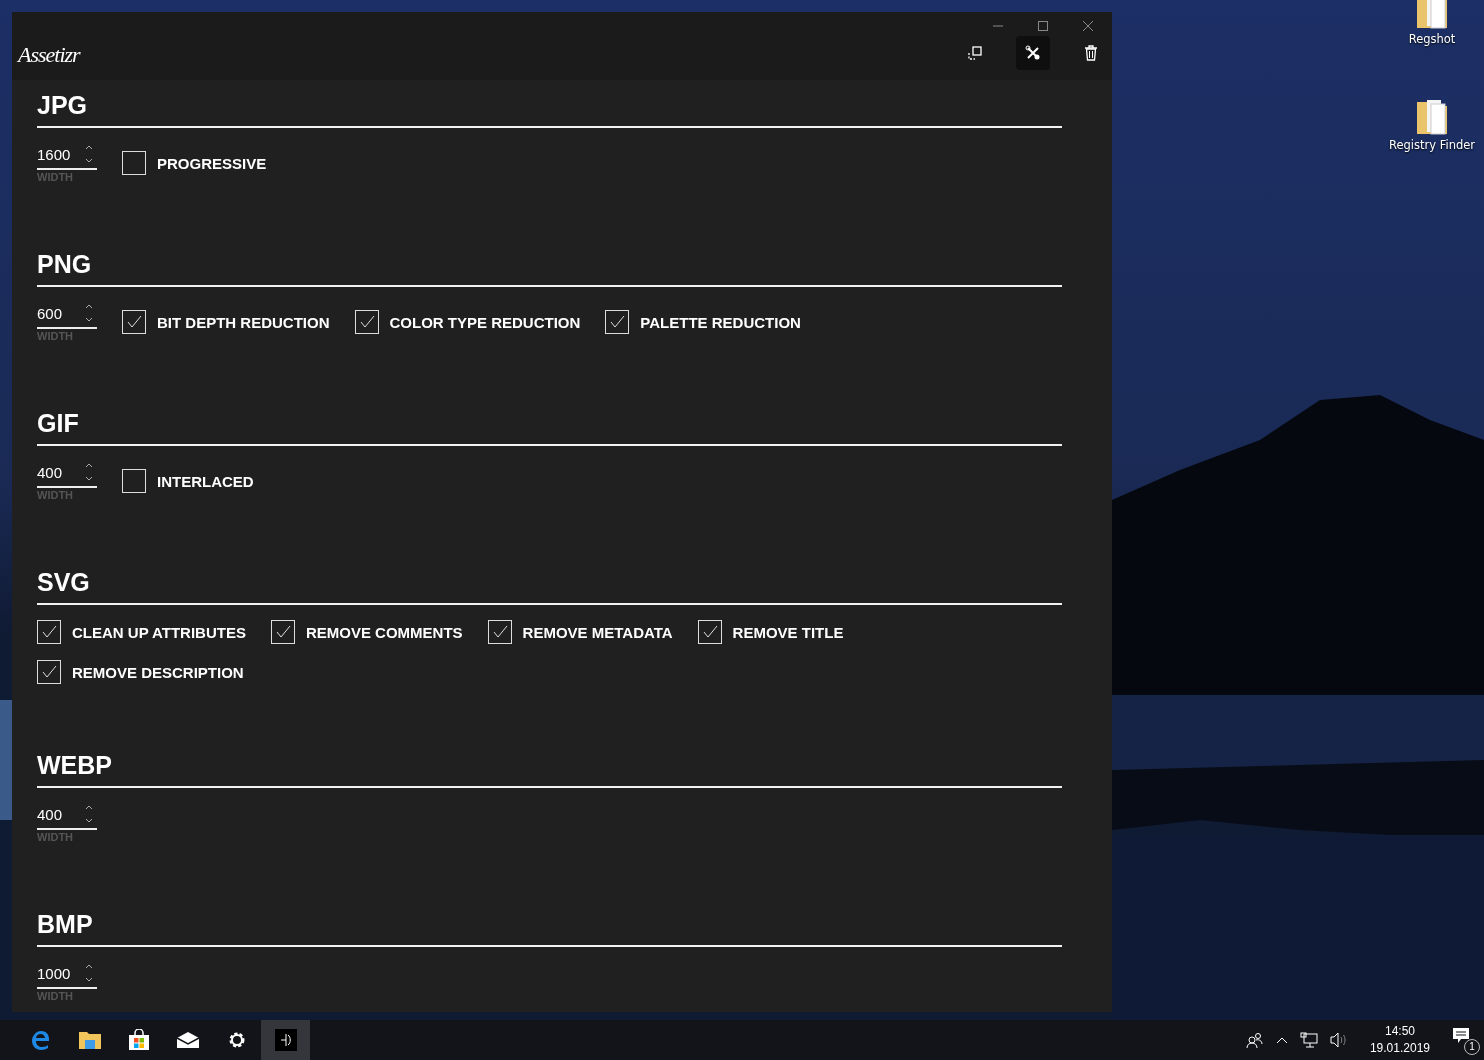  I want to click on chevron-up-icon, so click(1281, 1040).